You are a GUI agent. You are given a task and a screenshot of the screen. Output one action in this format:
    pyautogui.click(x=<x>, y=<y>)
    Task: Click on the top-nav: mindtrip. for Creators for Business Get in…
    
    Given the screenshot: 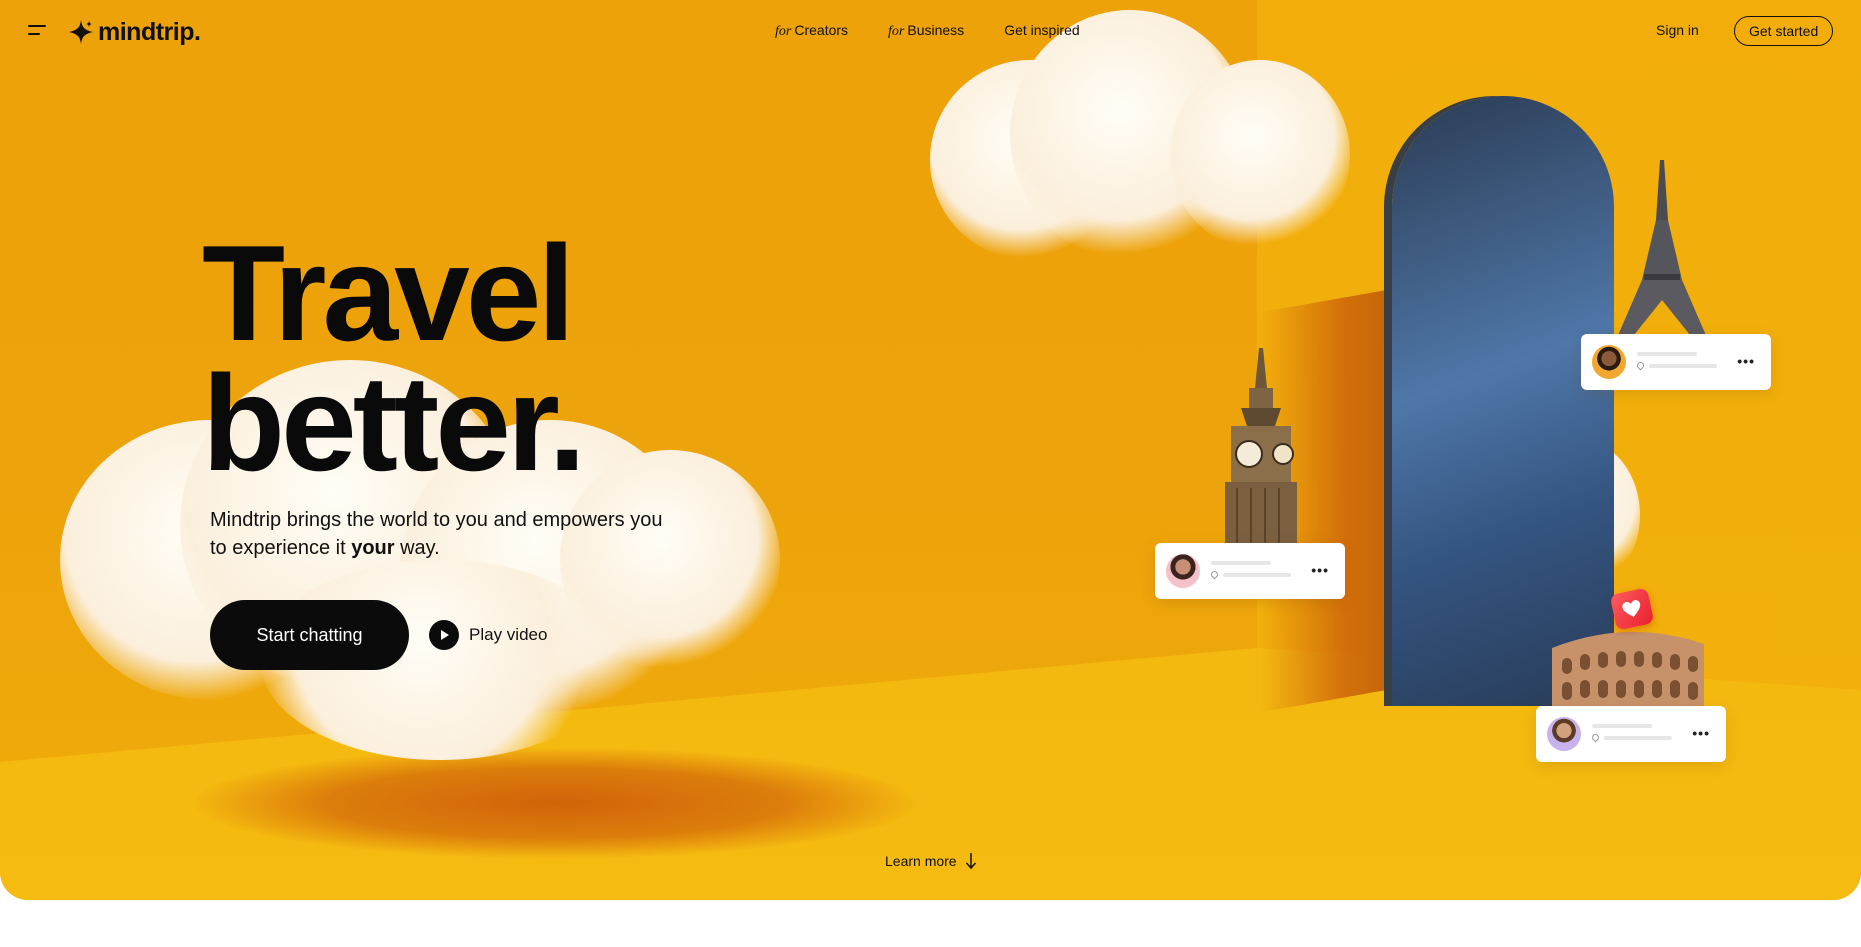 What is the action you would take?
    pyautogui.click(x=930, y=32)
    